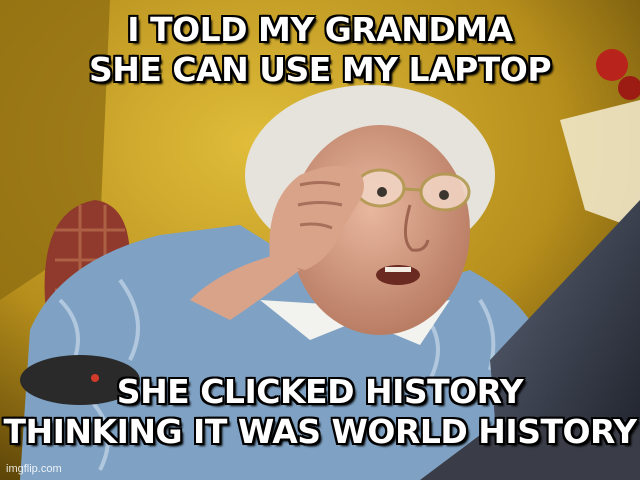 This screenshot has height=480, width=640. What do you see at coordinates (320, 69) in the screenshot?
I see `top-caption-line: SHE CAN USE MY LAPTOP` at bounding box center [320, 69].